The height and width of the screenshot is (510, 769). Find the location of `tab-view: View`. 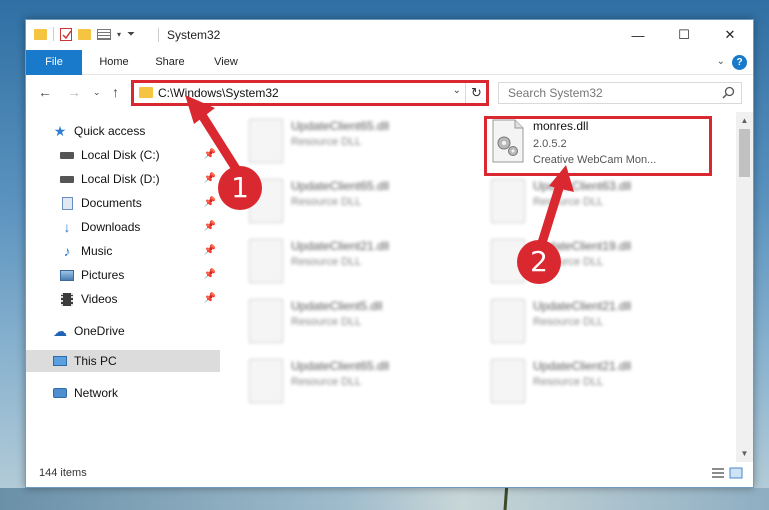

tab-view: View is located at coordinates (226, 62).